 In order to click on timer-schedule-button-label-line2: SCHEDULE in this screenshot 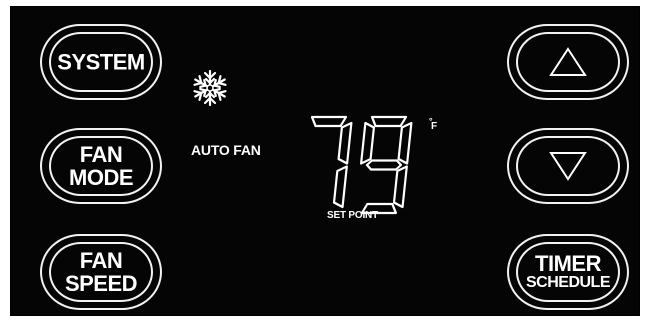, I will do `click(568, 283)`.